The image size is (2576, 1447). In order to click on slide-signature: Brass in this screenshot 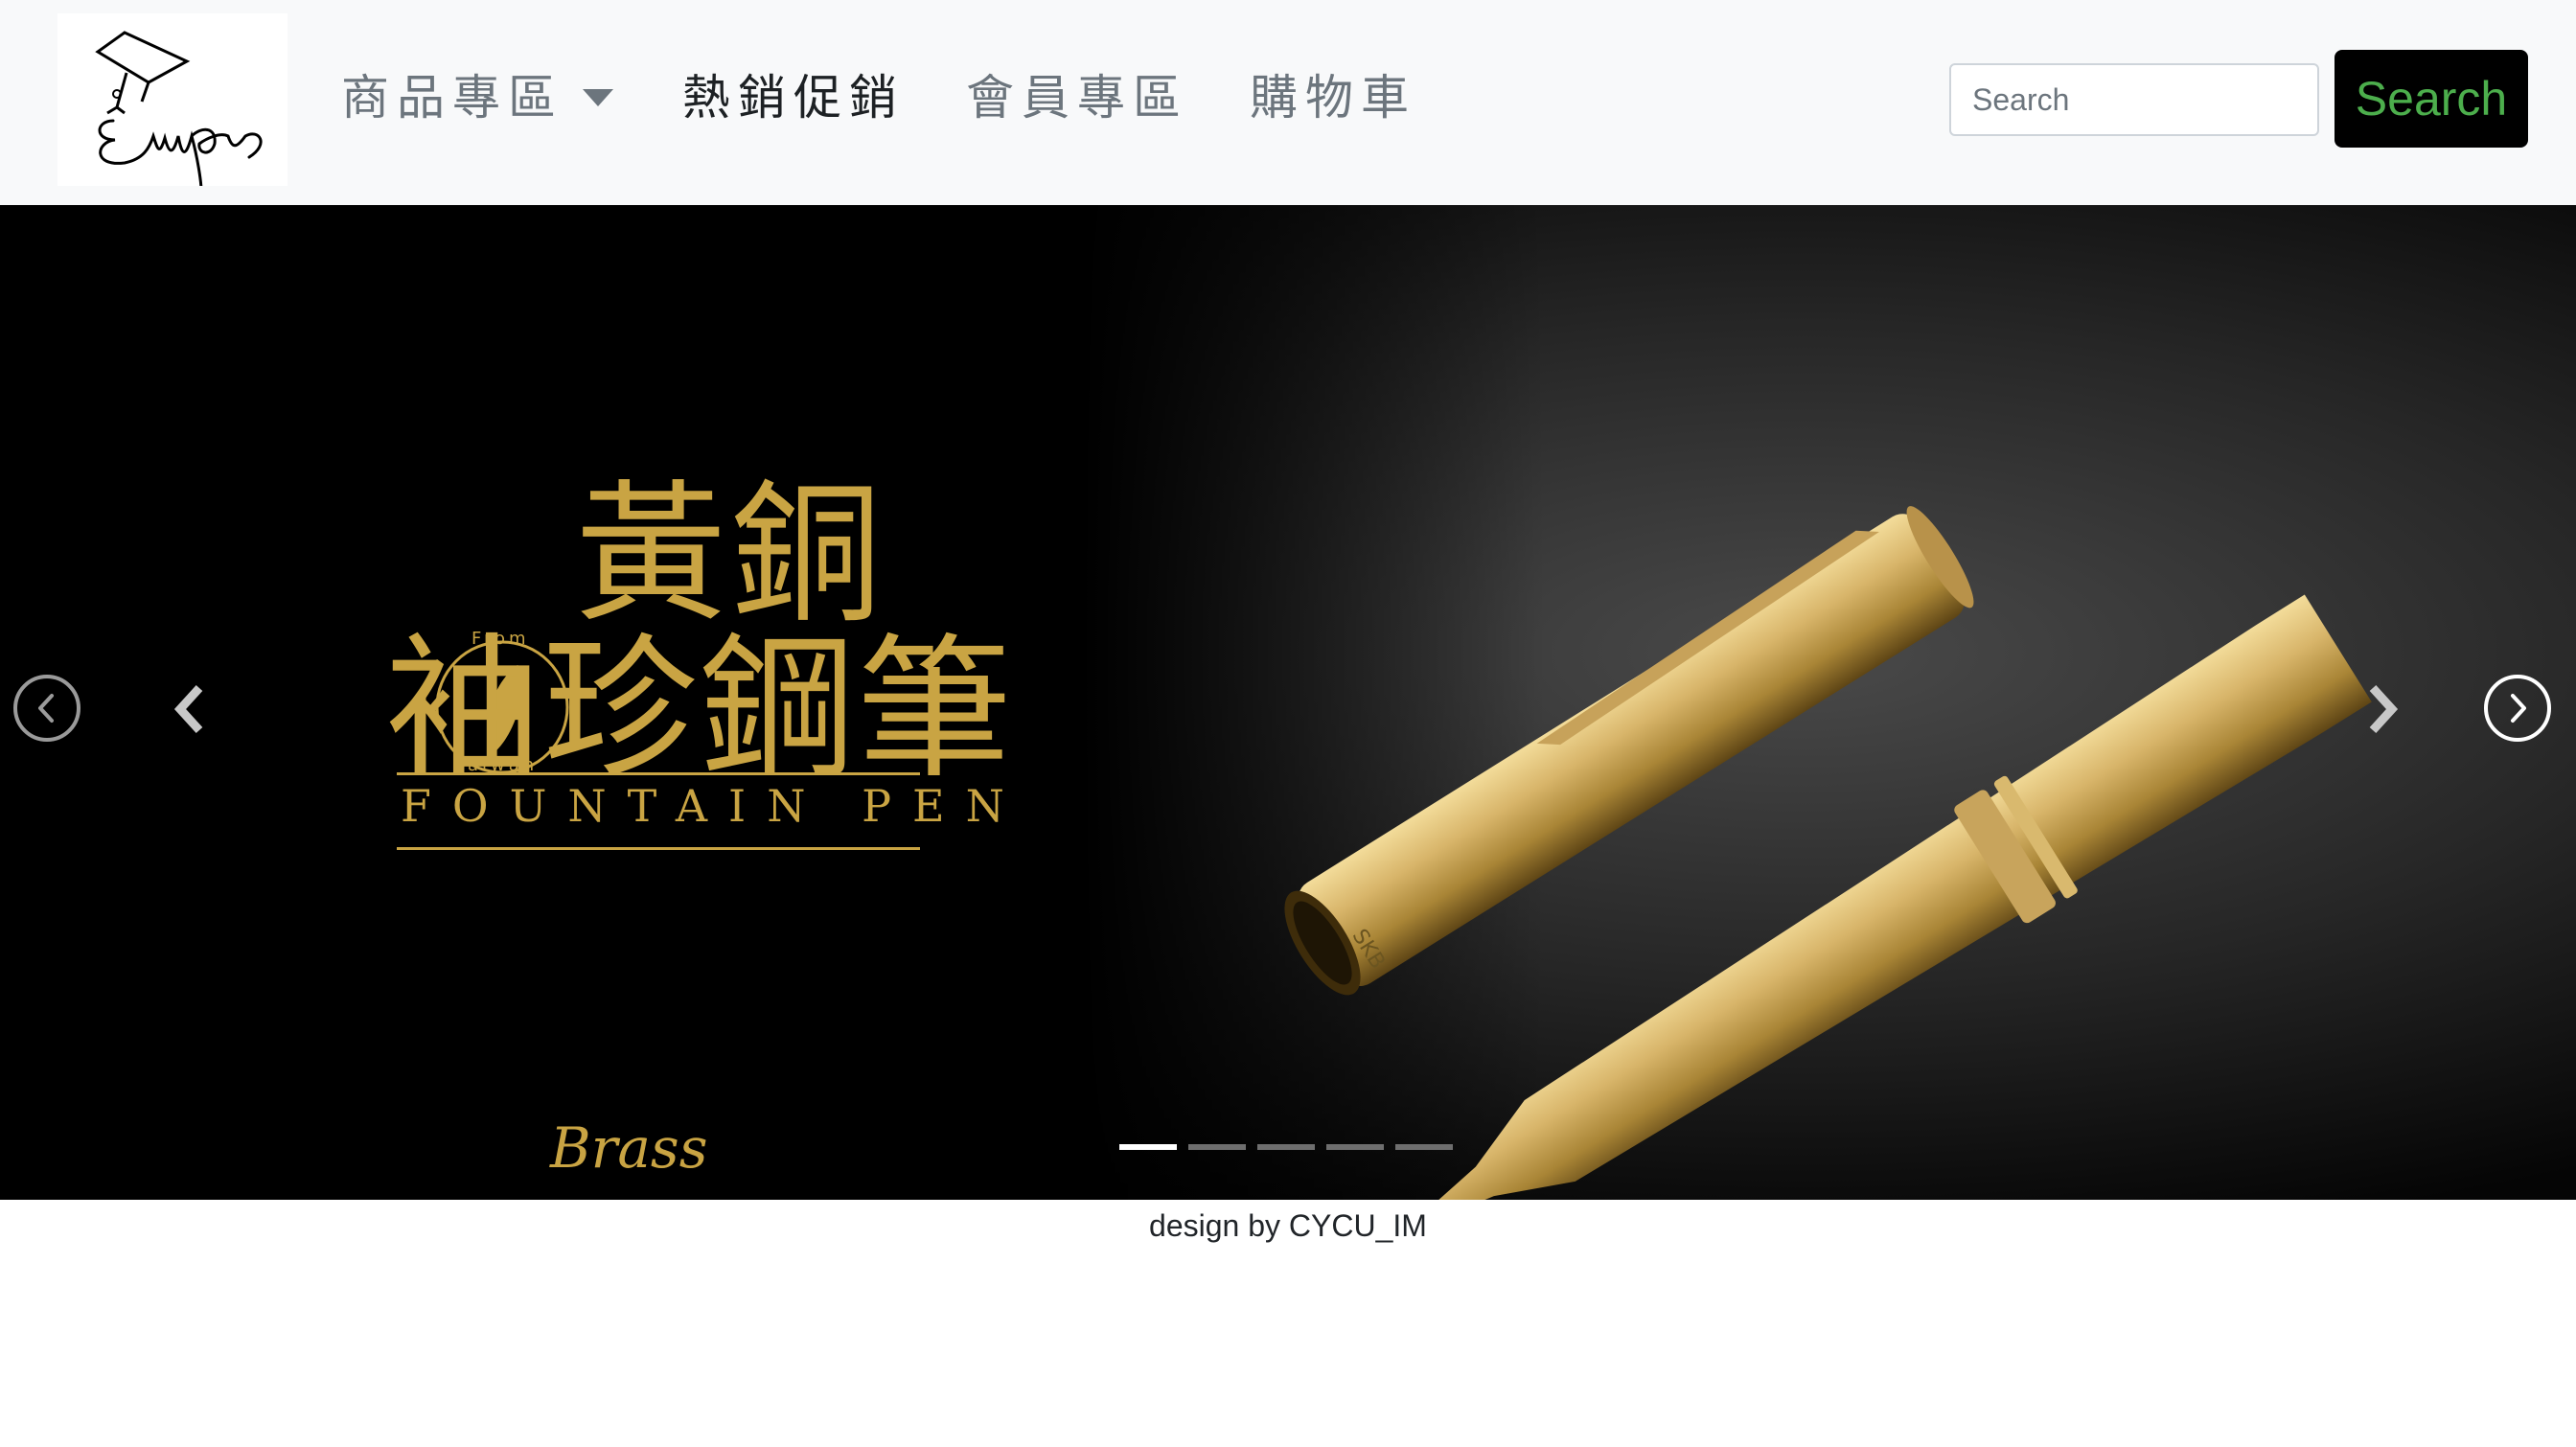, I will do `click(629, 1148)`.